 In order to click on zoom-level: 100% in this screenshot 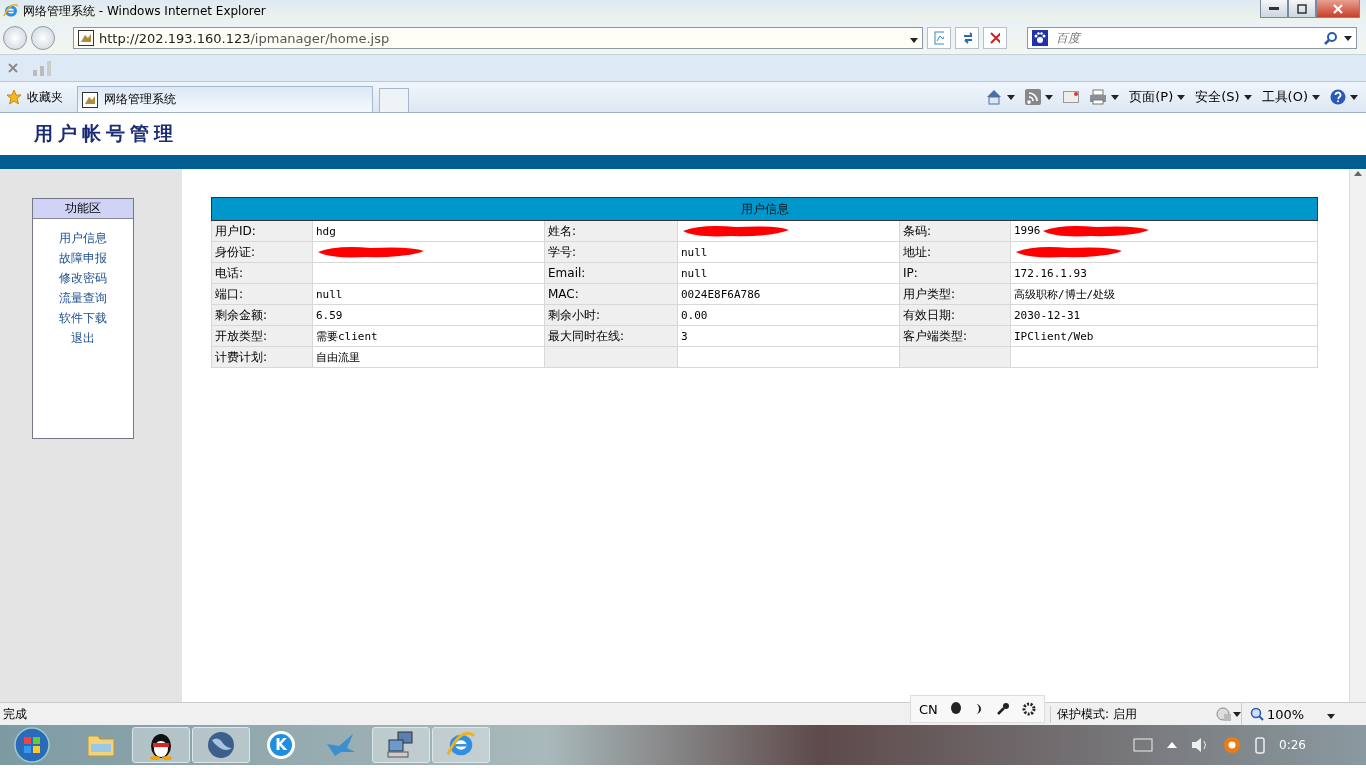, I will do `click(1286, 714)`.